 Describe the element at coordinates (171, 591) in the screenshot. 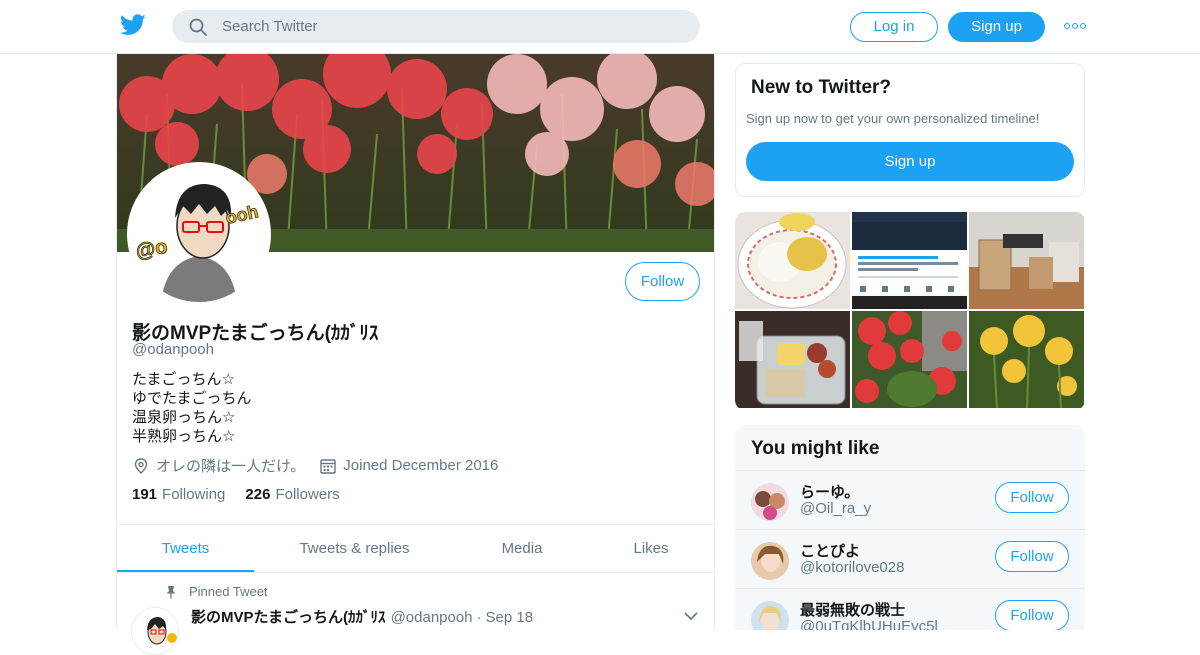

I see `pin-icon` at that location.